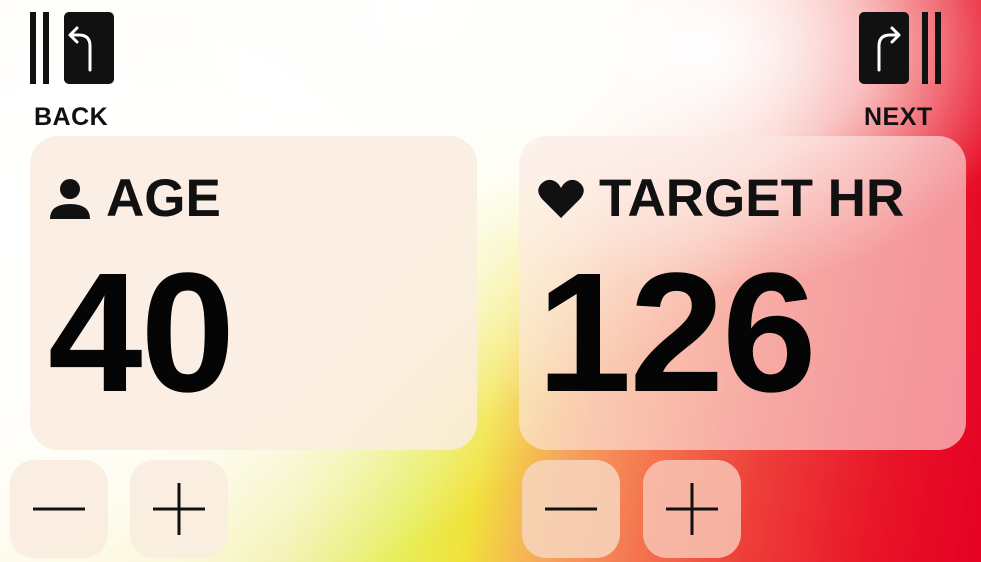 The width and height of the screenshot is (981, 562). I want to click on back-label: BACK, so click(71, 117).